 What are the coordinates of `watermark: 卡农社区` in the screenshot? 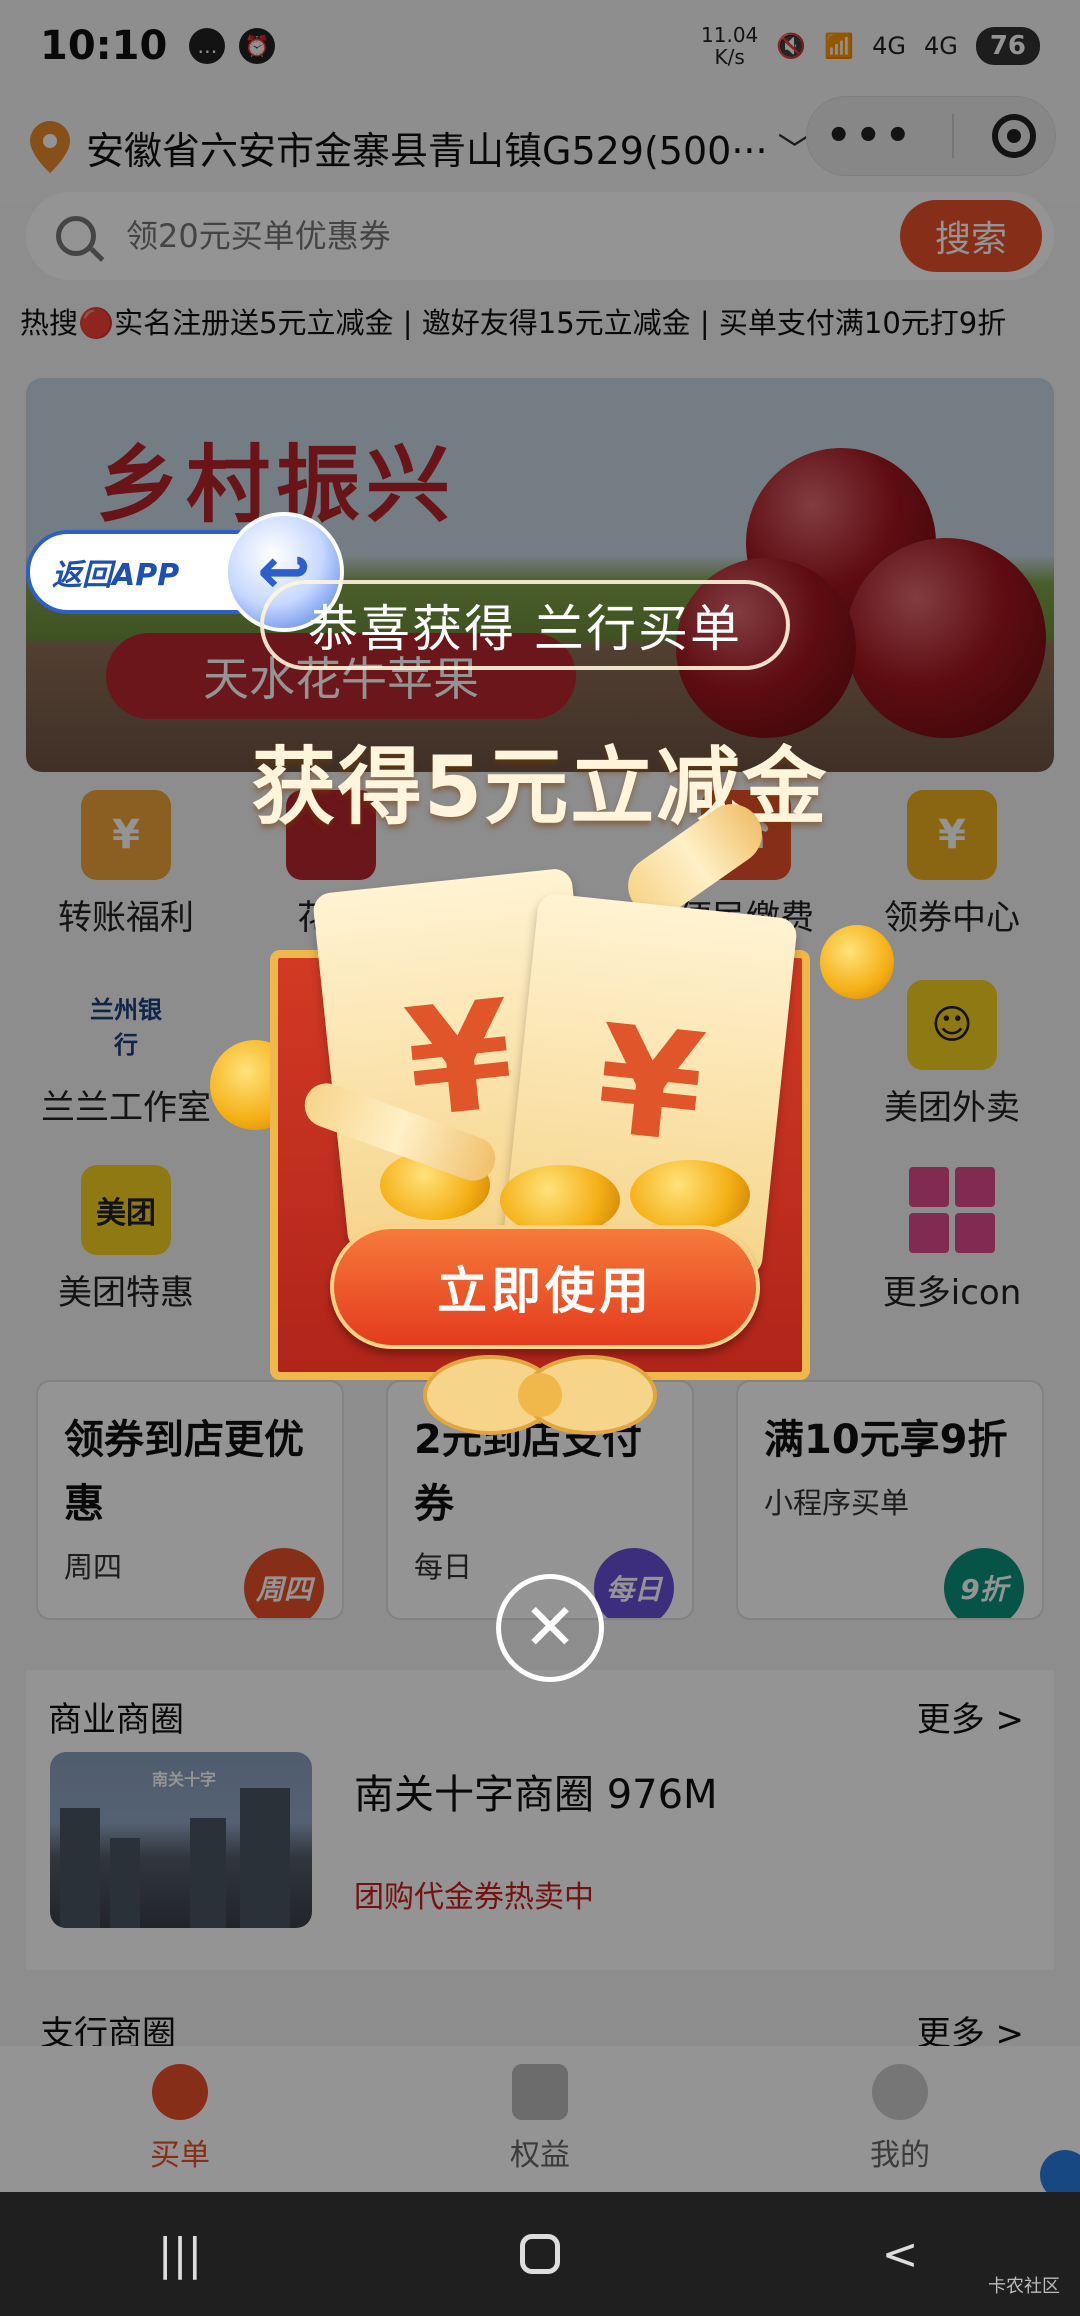 It's located at (1024, 2286).